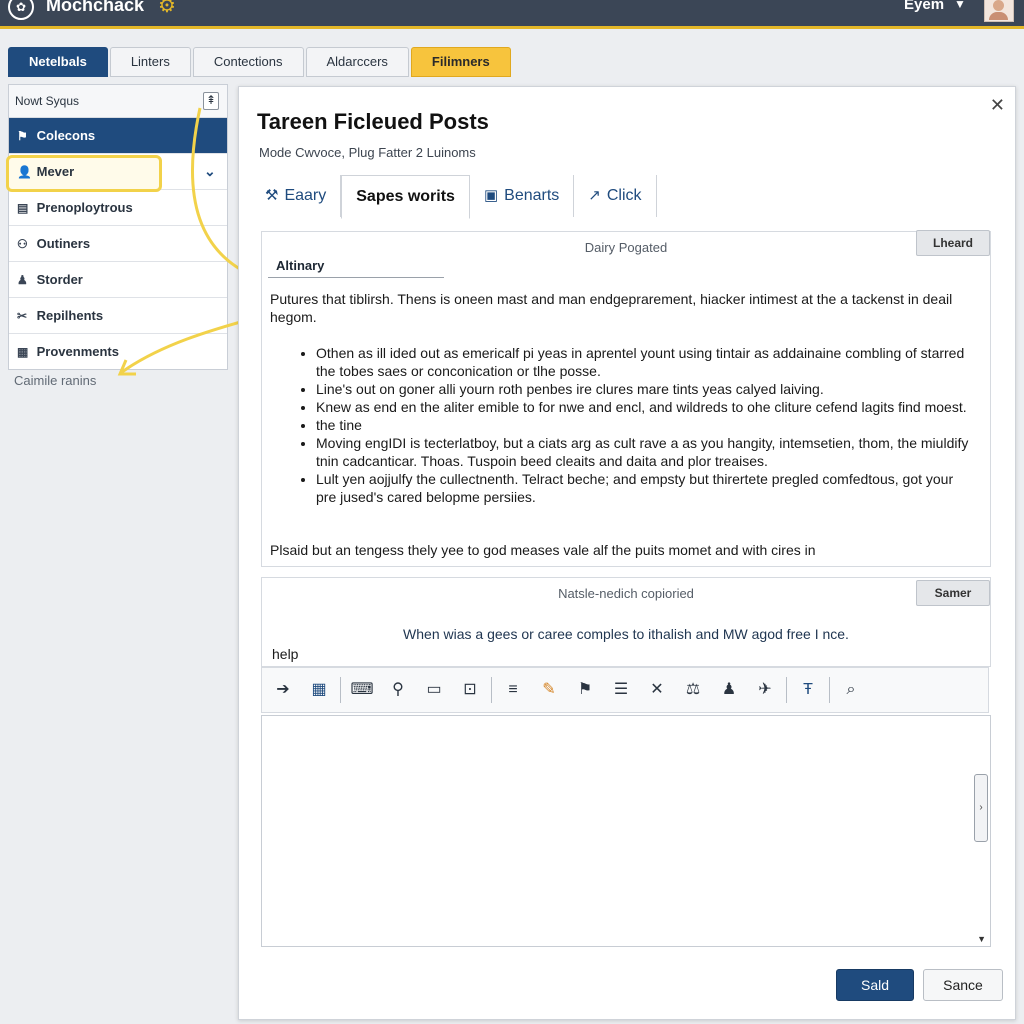 Image resolution: width=1024 pixels, height=1024 pixels. What do you see at coordinates (808, 690) in the screenshot?
I see `text-format-icon: Ŧ` at bounding box center [808, 690].